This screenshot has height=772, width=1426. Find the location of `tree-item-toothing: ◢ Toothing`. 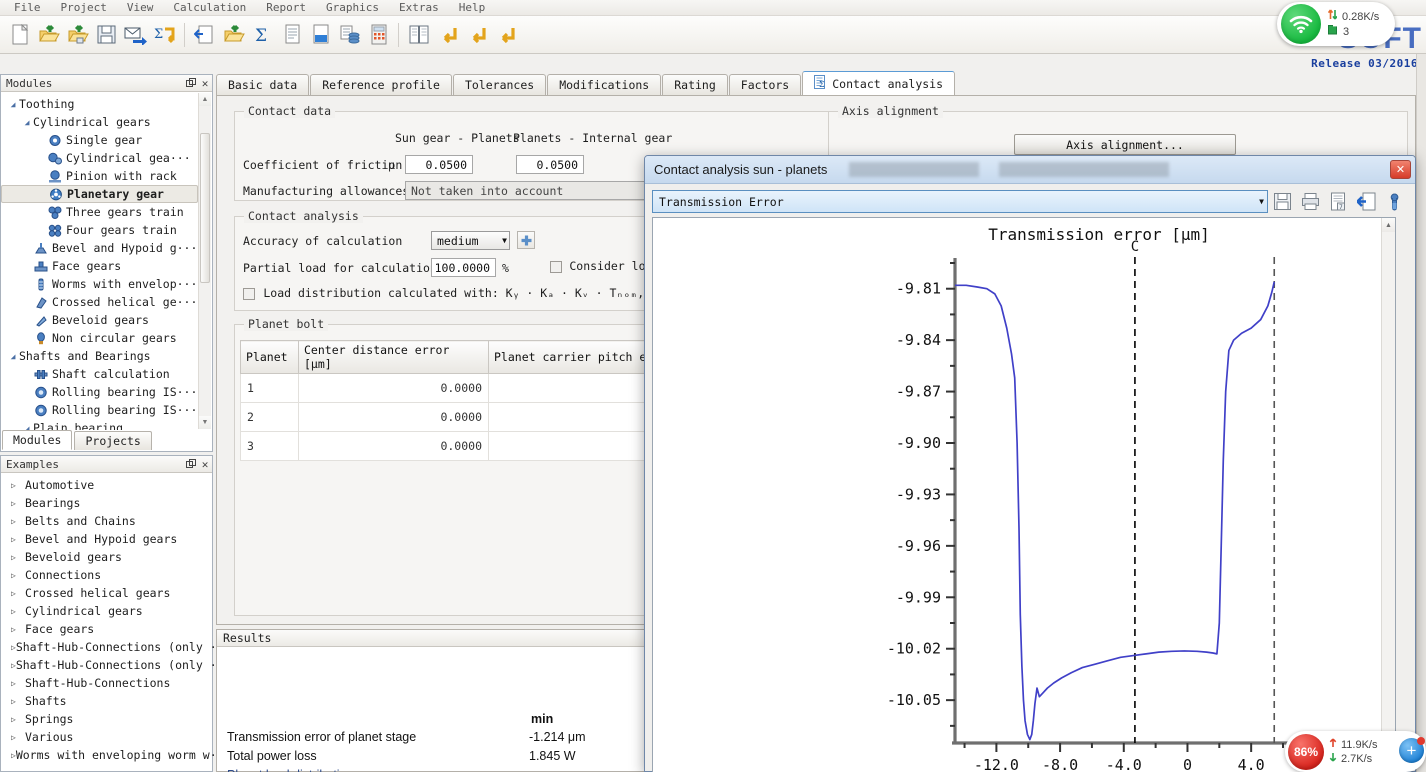

tree-item-toothing: ◢ Toothing is located at coordinates (99, 104).